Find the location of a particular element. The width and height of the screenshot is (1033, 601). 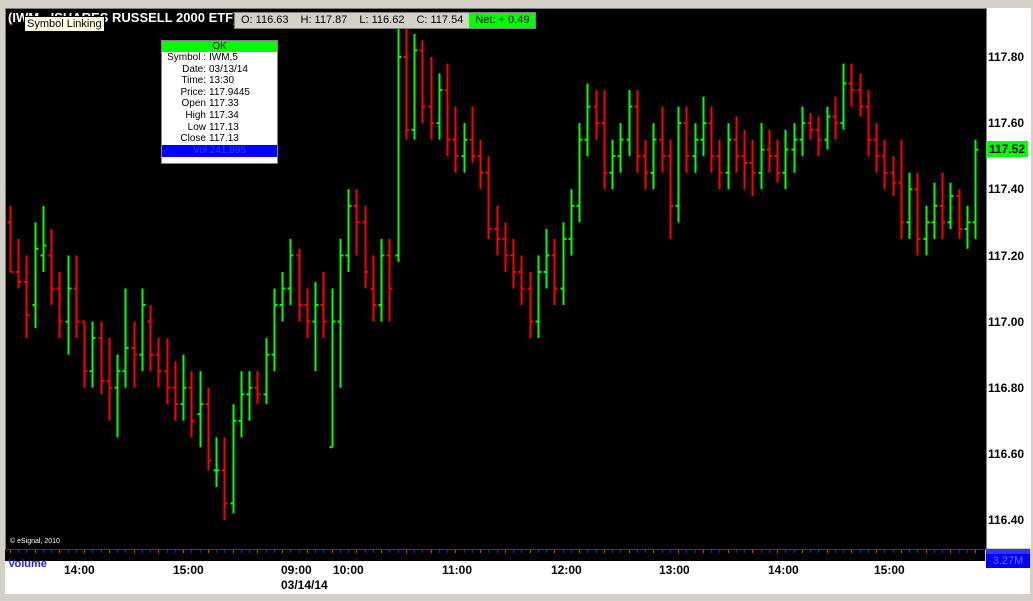

cursor-row-value: IWM,5 is located at coordinates (223, 57).